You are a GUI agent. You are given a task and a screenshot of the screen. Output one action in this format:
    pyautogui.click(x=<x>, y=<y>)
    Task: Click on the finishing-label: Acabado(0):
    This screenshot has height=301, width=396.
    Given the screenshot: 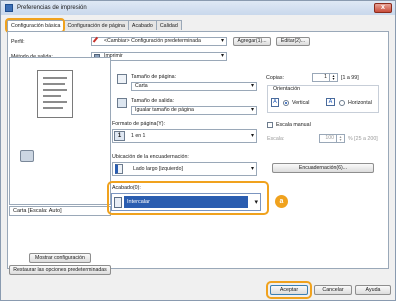 What is the action you would take?
    pyautogui.click(x=126, y=188)
    